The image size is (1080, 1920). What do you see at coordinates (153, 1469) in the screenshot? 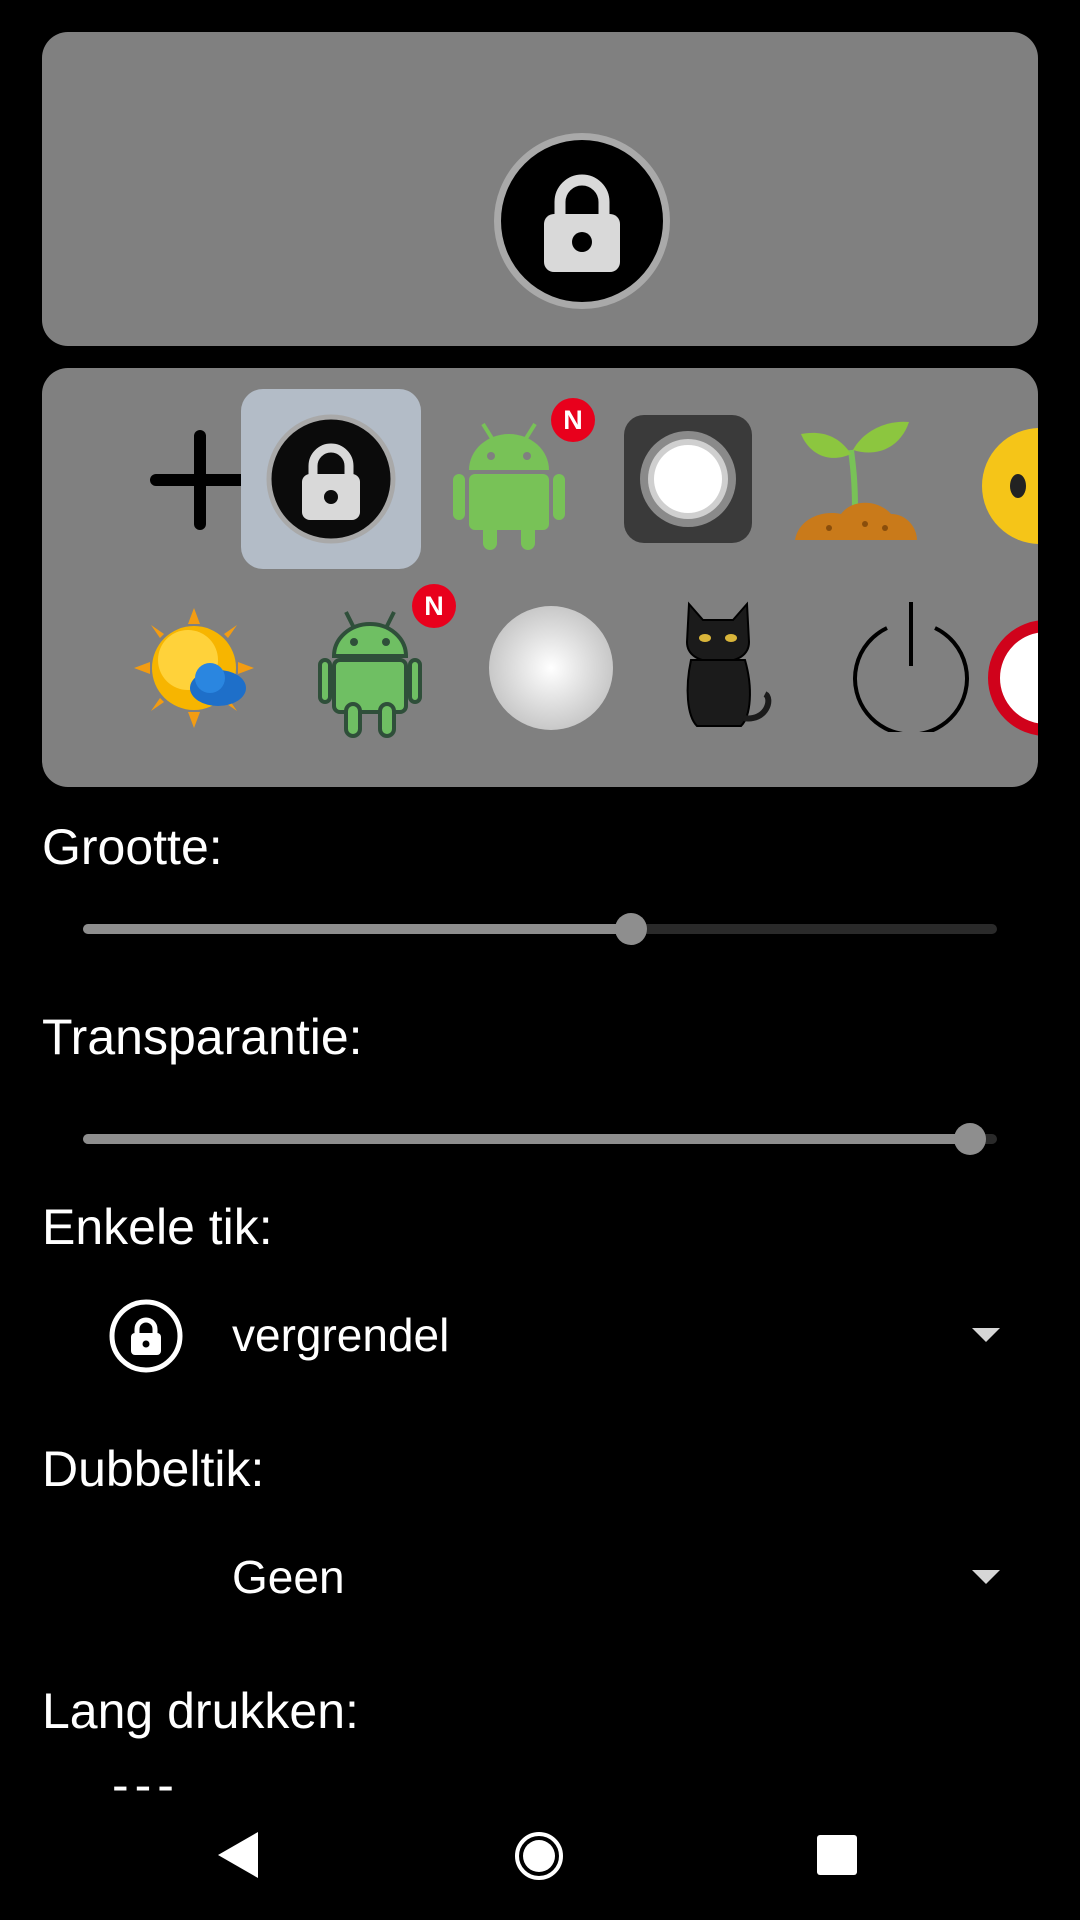
I see `double-tap-label: Dubbeltik:` at bounding box center [153, 1469].